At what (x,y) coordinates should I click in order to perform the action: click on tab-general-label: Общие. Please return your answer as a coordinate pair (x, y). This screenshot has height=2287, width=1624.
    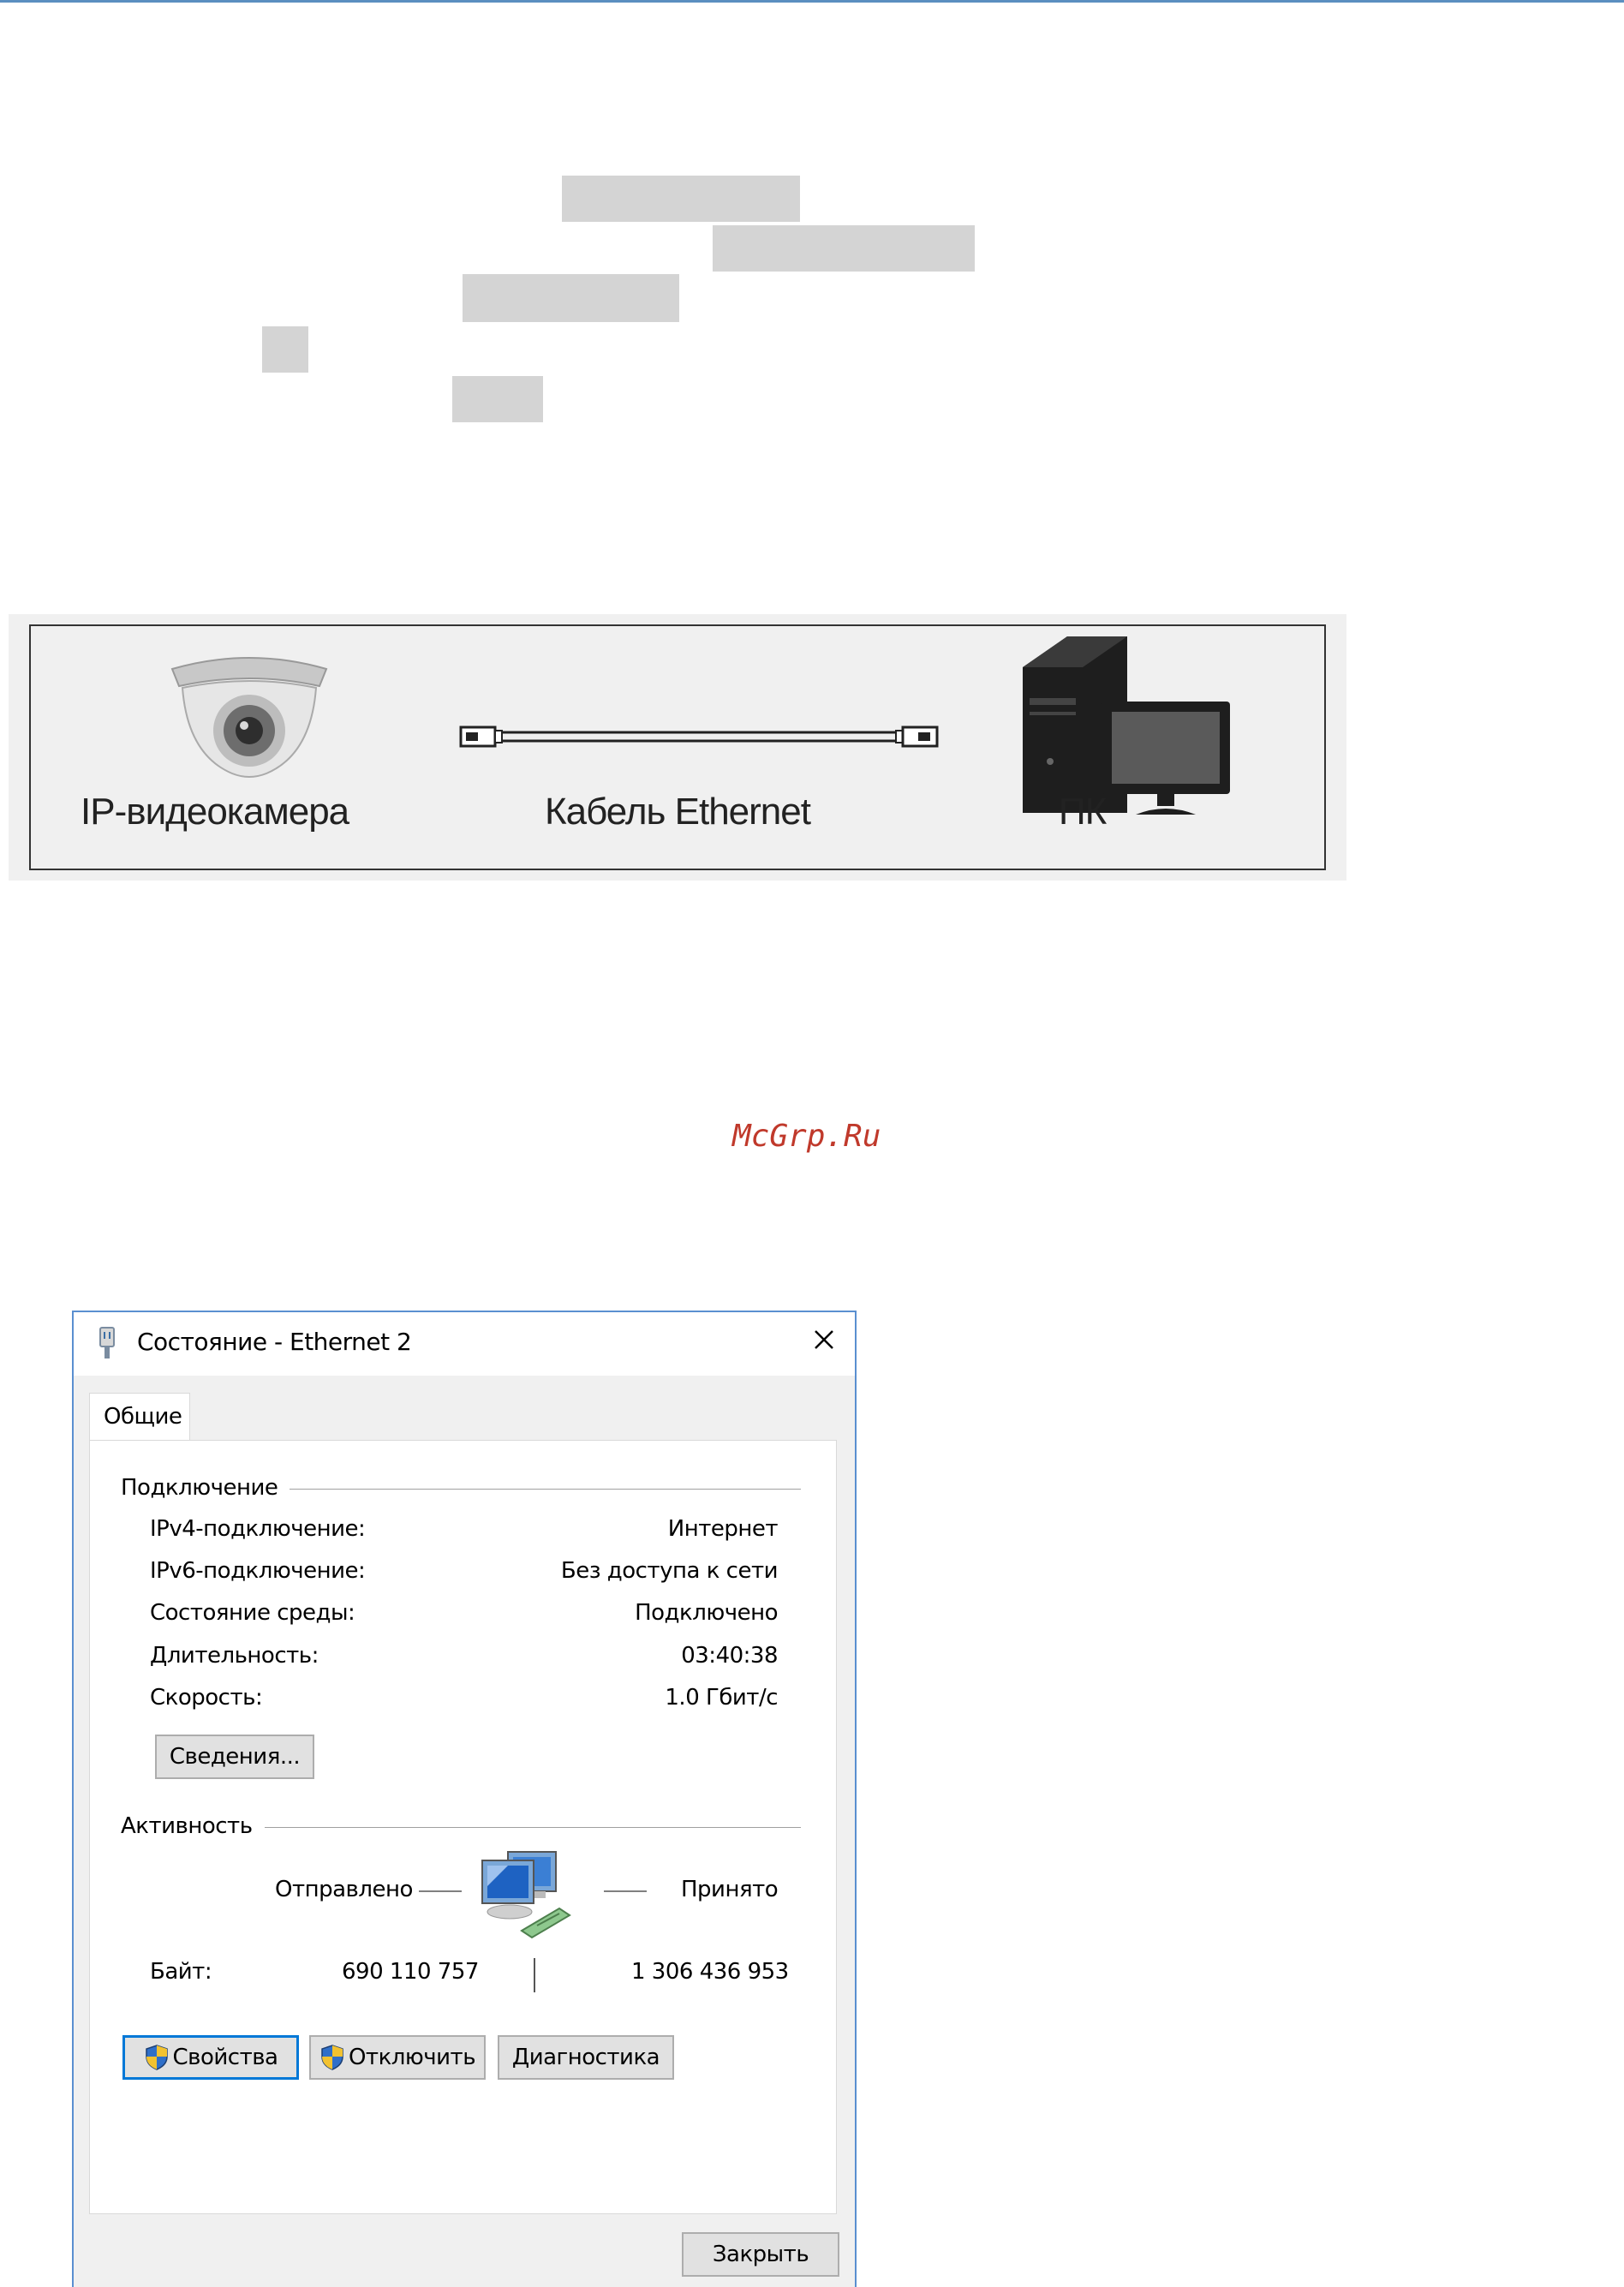
    Looking at the image, I should click on (143, 1417).